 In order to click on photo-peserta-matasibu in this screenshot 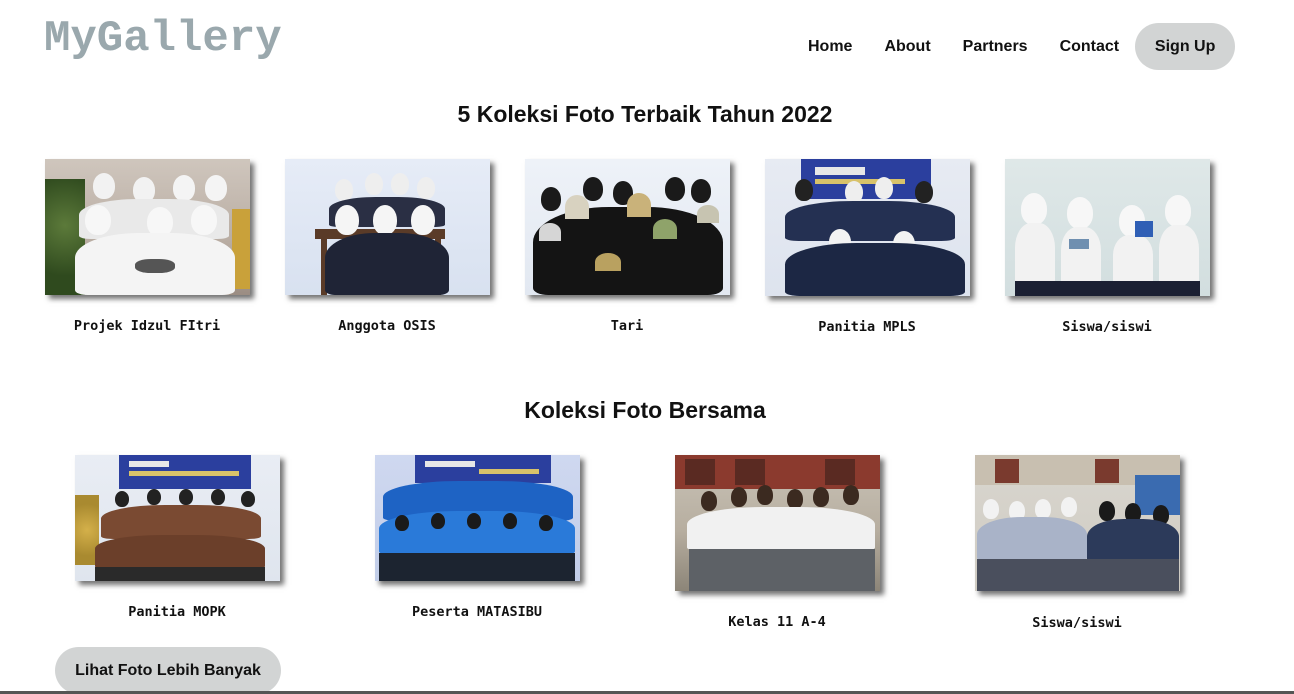, I will do `click(477, 518)`.